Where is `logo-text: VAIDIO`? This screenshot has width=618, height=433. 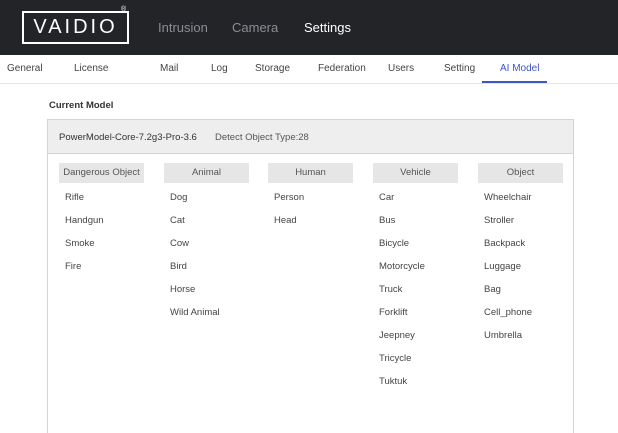
logo-text: VAIDIO is located at coordinates (75, 27).